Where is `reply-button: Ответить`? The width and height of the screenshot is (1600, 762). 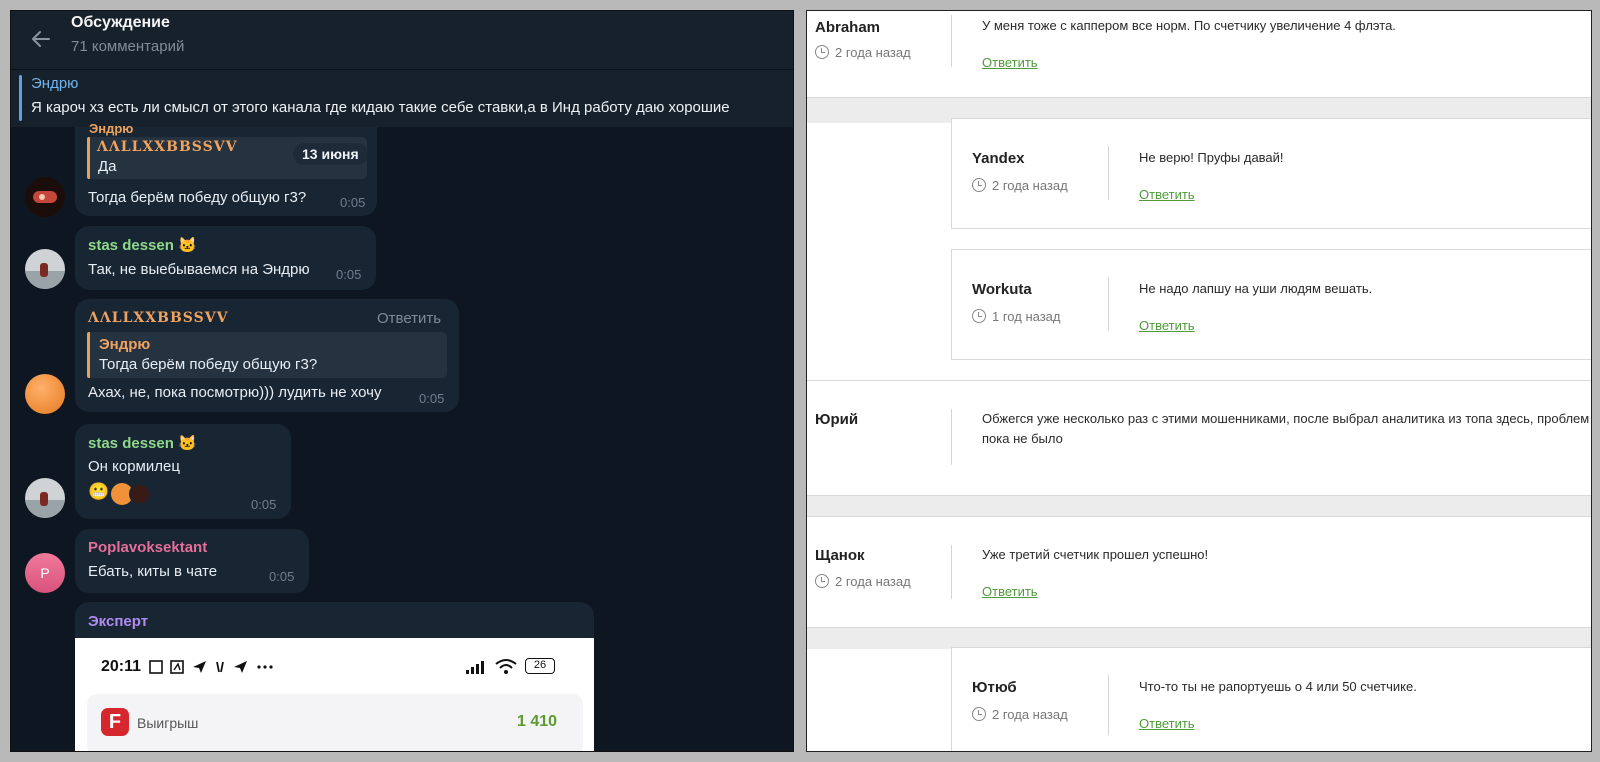 reply-button: Ответить is located at coordinates (409, 318).